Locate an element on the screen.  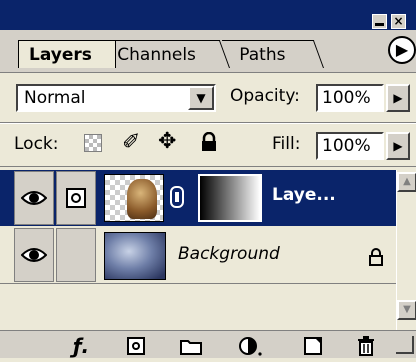
new-group-icon is located at coordinates (191, 346).